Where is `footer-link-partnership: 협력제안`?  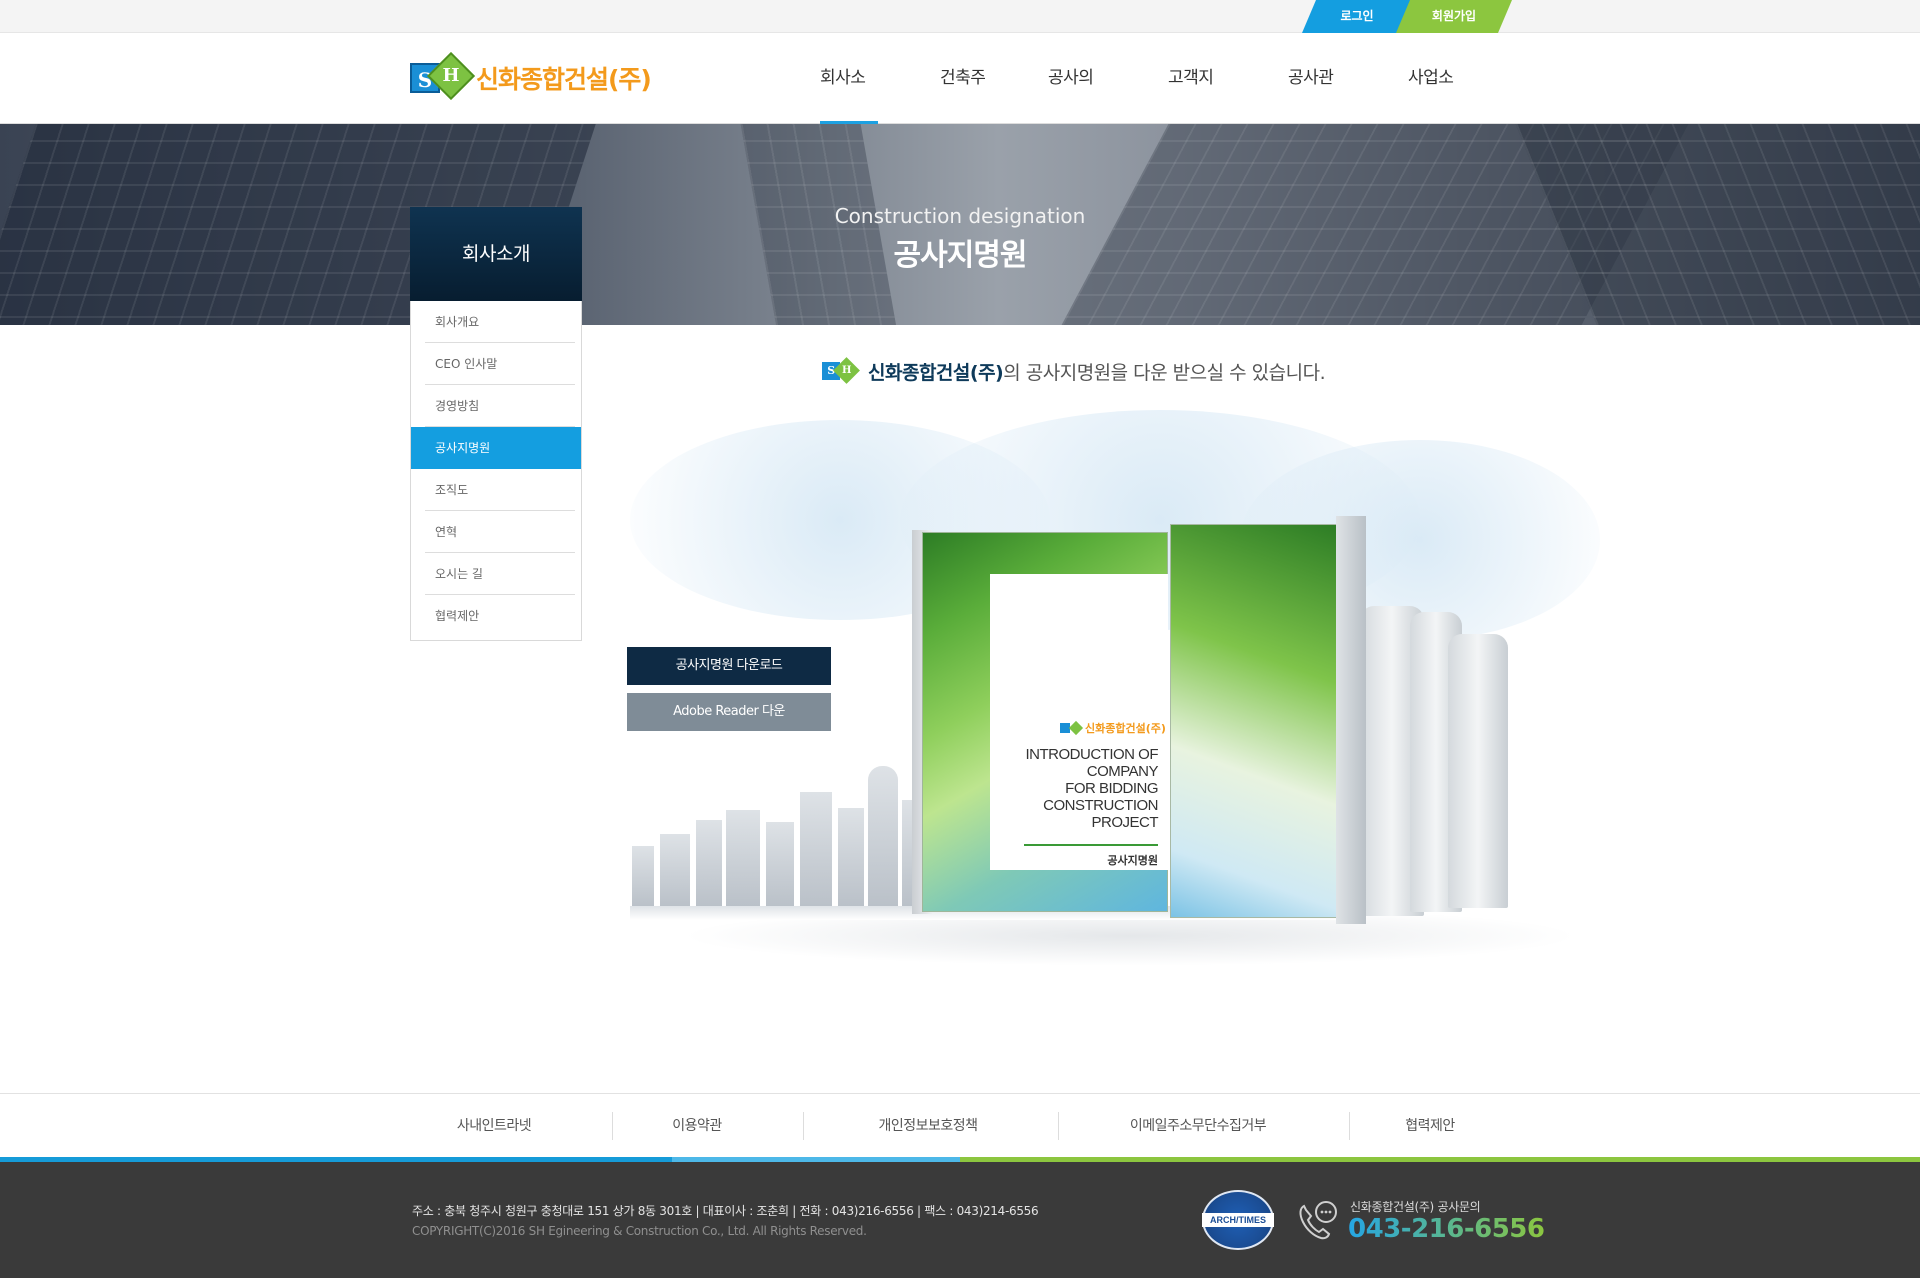
footer-link-partnership: 협력제안 is located at coordinates (1430, 1126).